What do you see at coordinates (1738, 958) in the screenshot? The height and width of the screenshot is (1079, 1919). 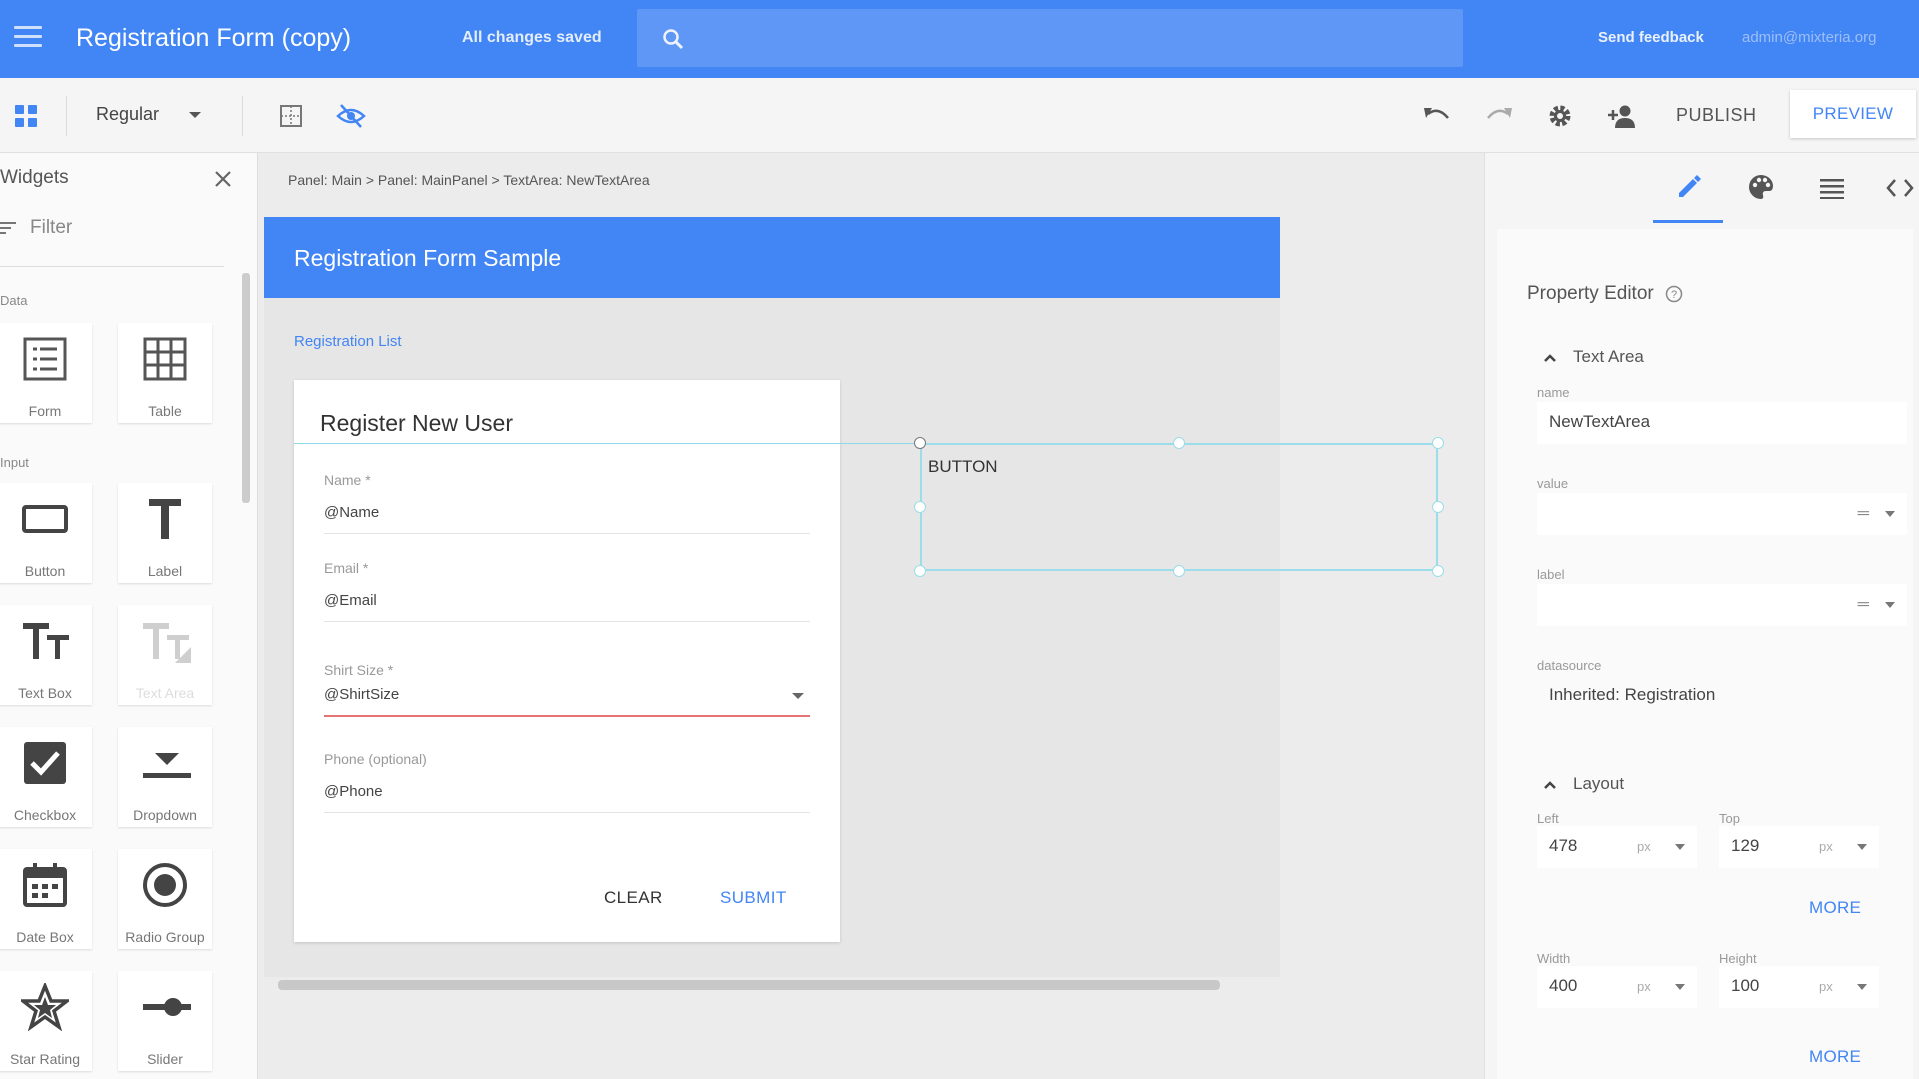 I see `height-label: Height` at bounding box center [1738, 958].